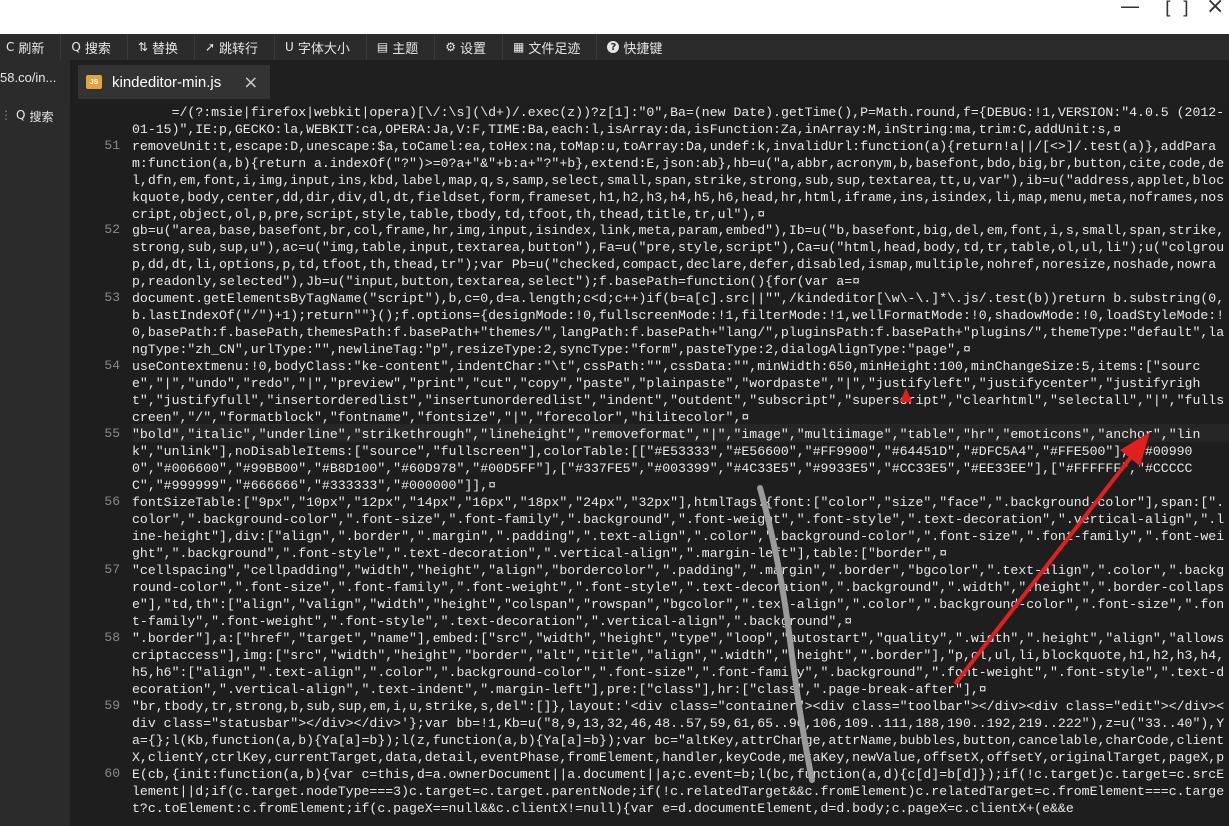  What do you see at coordinates (112, 145) in the screenshot?
I see `line-number: 51` at bounding box center [112, 145].